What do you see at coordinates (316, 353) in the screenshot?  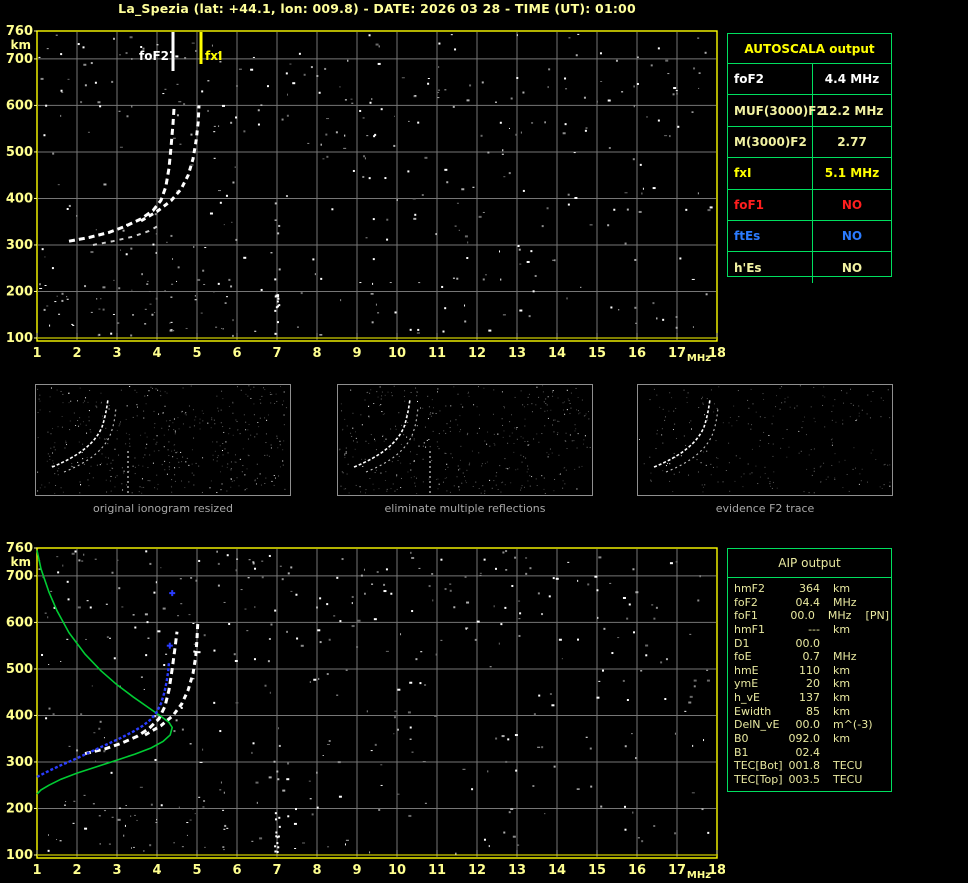 I see `x-tick-label: 8` at bounding box center [316, 353].